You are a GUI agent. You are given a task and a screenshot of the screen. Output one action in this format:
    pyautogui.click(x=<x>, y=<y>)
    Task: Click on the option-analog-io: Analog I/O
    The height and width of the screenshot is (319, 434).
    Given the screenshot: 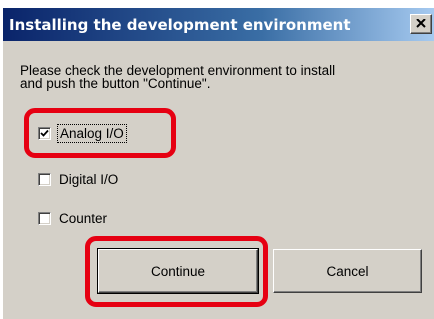 What is the action you would take?
    pyautogui.click(x=82, y=133)
    